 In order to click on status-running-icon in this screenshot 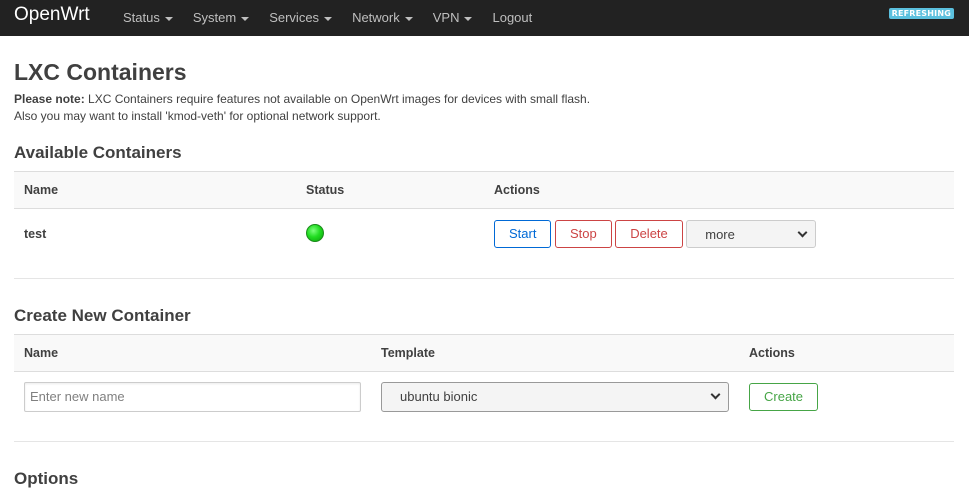, I will do `click(315, 232)`.